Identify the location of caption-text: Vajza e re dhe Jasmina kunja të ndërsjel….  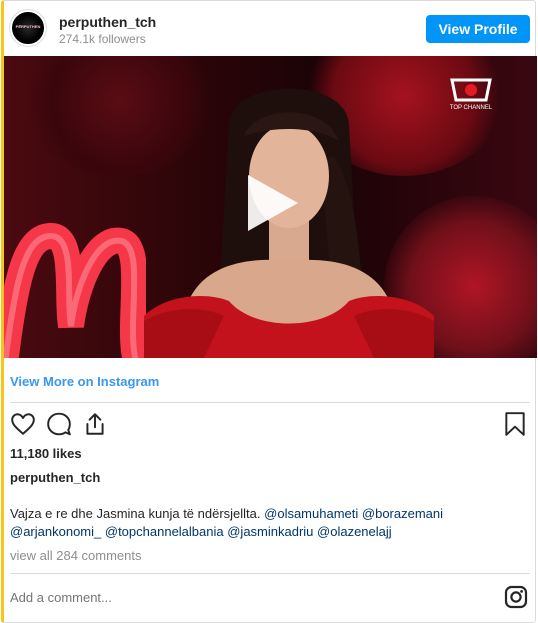
(135, 513).